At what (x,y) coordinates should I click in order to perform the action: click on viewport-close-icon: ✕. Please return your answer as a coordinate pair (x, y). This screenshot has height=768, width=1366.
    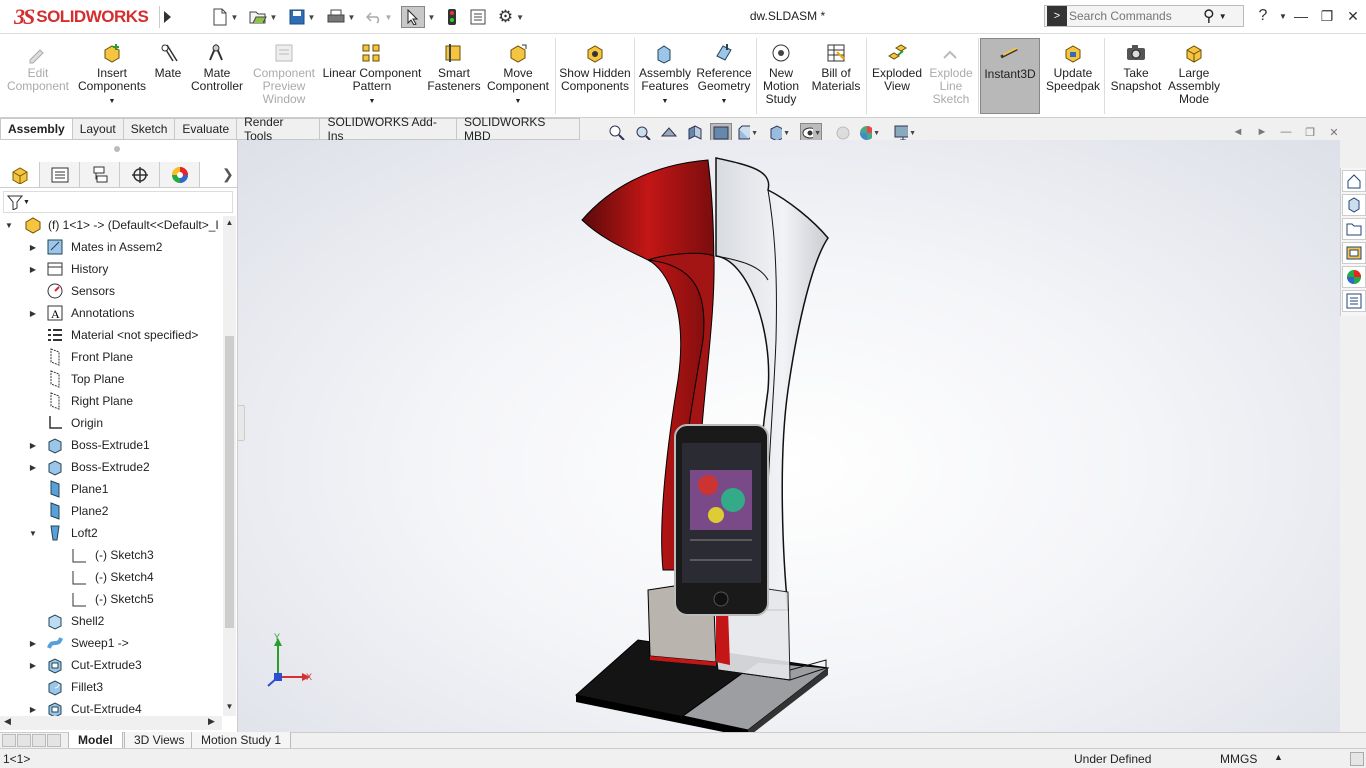
    Looking at the image, I should click on (1334, 132).